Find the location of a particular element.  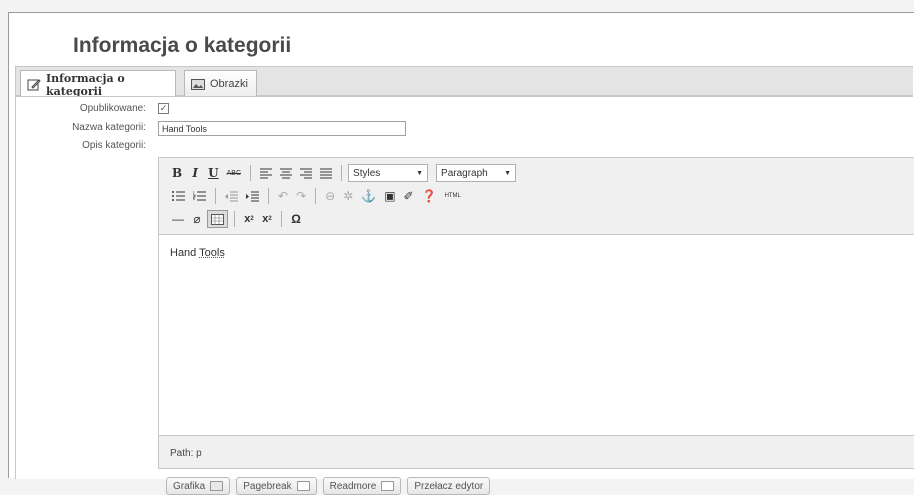

editor-toolbar-row3: — ⌀ x2 x2 Ω is located at coordinates (236, 219).